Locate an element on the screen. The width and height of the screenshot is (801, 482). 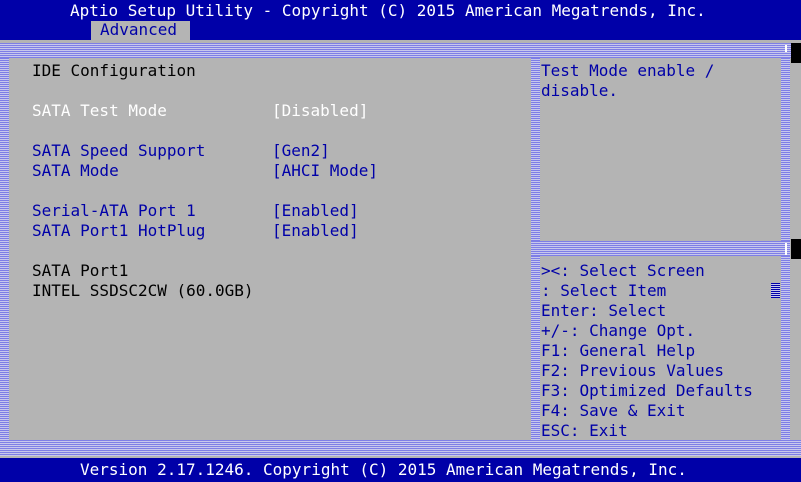
help-keys-divider is located at coordinates (660, 248).